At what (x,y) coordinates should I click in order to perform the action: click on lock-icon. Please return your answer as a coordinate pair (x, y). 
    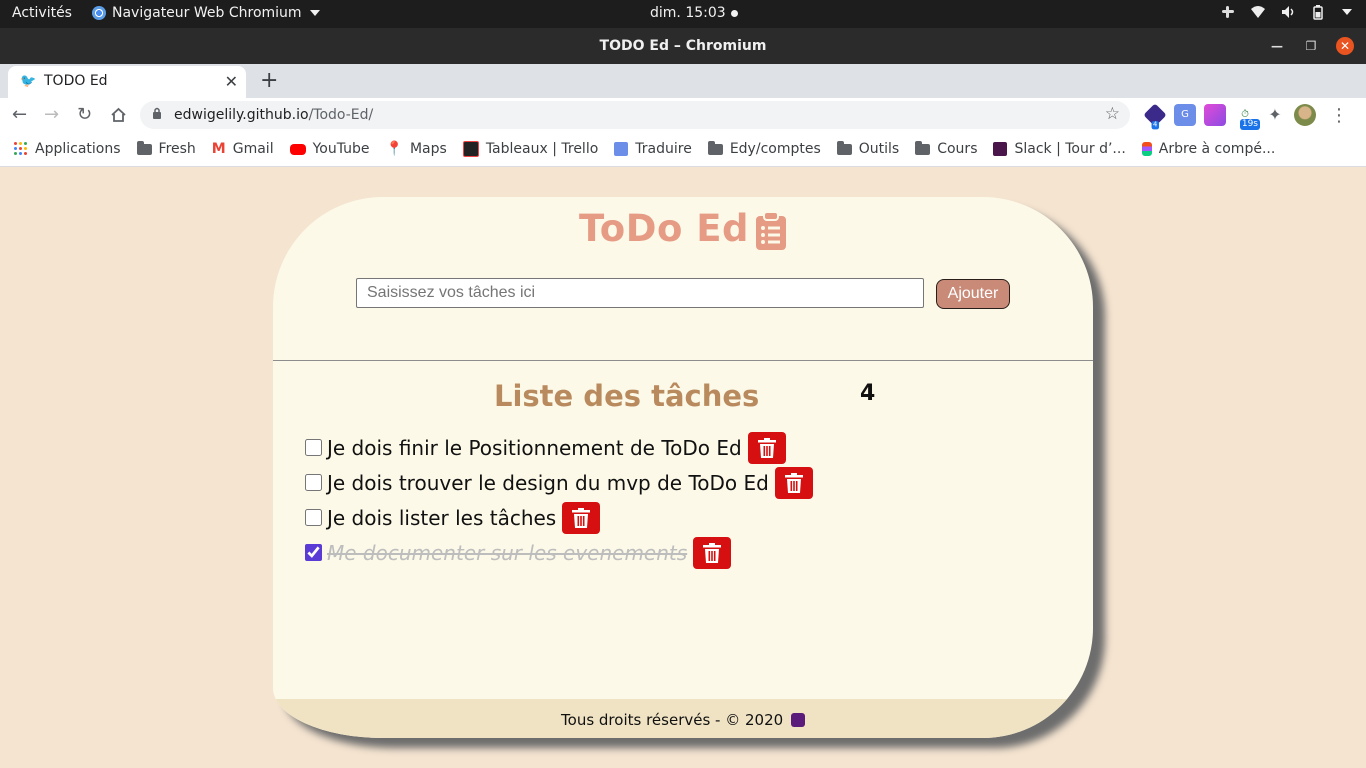
    Looking at the image, I should click on (157, 113).